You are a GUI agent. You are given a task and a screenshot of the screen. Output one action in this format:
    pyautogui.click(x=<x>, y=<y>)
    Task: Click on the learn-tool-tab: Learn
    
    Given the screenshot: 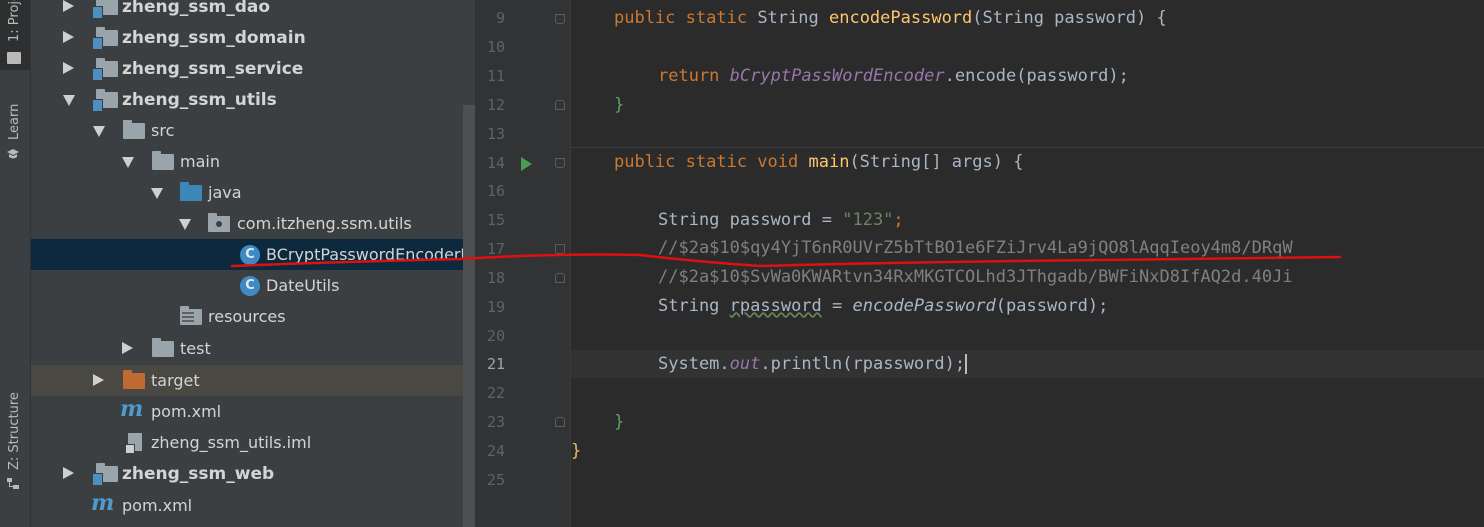 What is the action you would take?
    pyautogui.click(x=15, y=136)
    